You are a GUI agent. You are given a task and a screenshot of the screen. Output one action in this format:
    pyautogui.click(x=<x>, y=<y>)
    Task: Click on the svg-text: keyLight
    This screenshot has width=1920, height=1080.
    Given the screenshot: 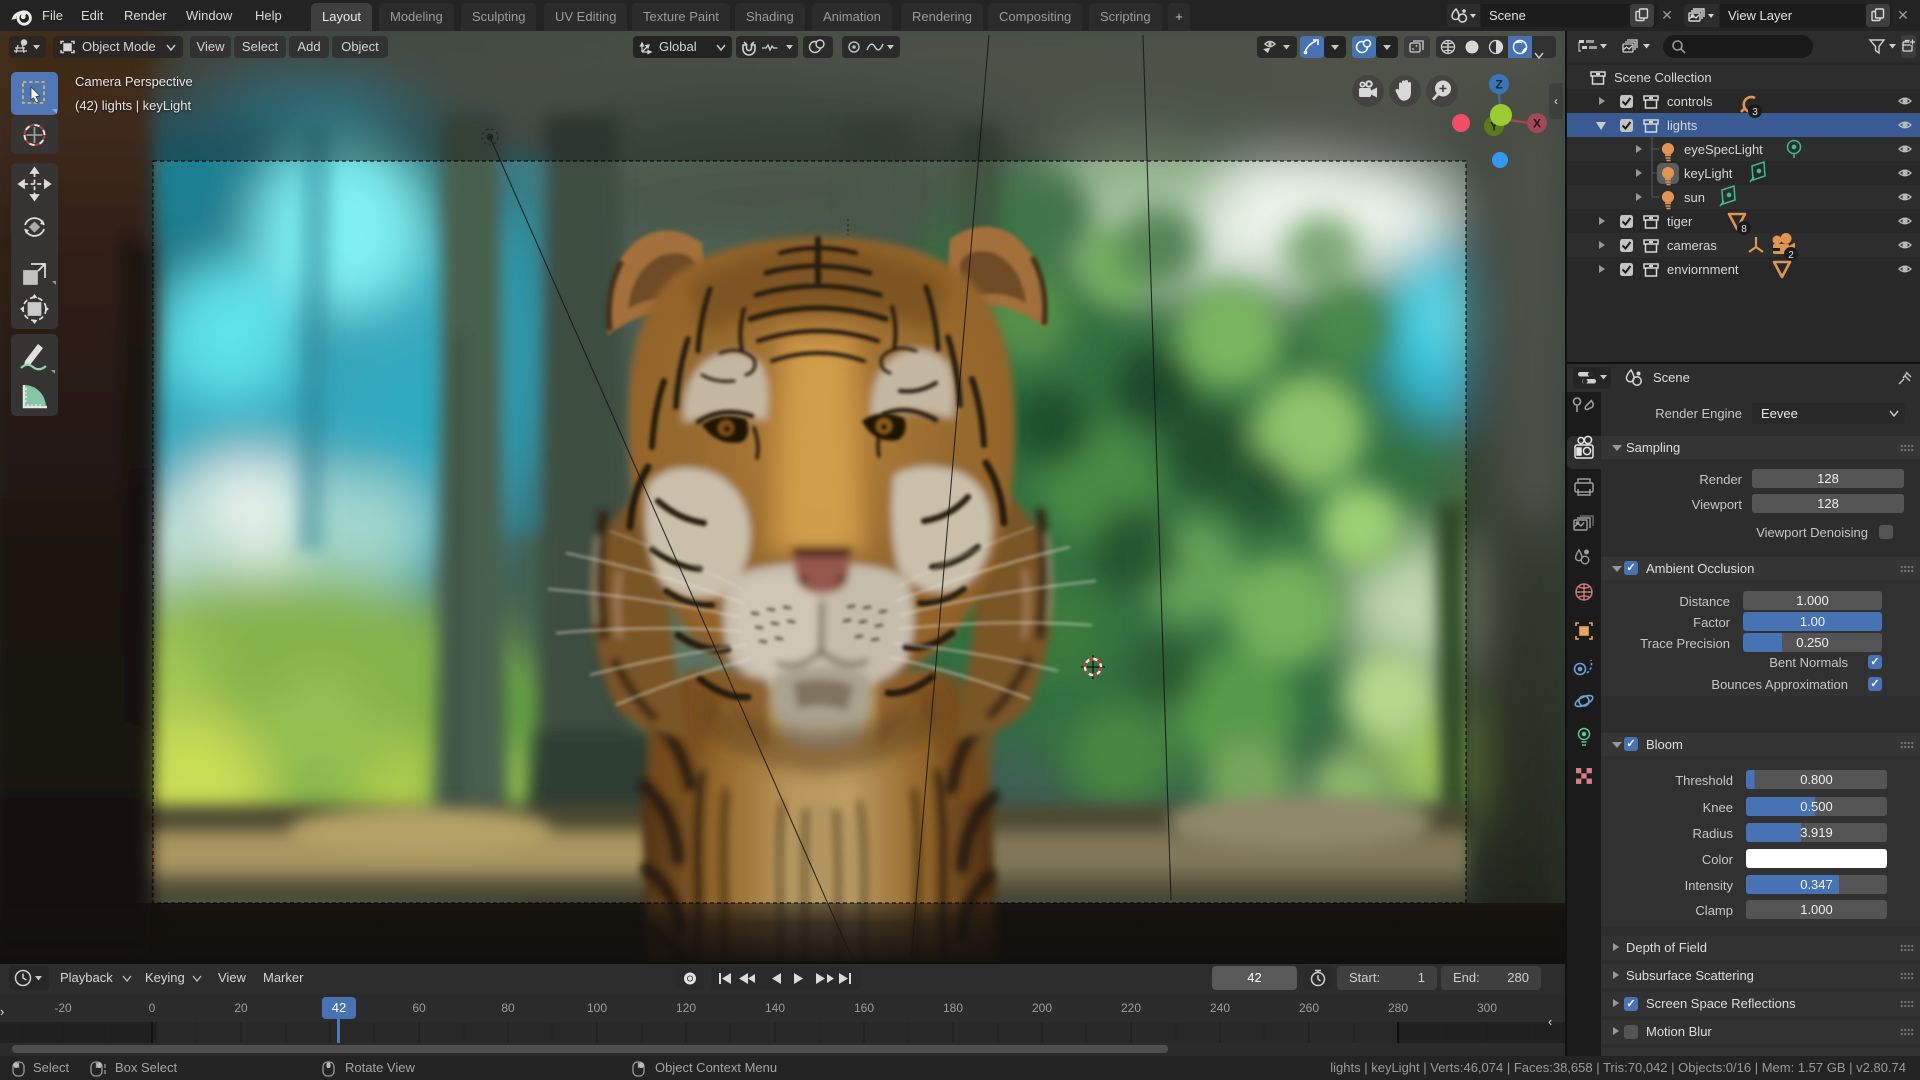 What is the action you would take?
    pyautogui.click(x=1708, y=173)
    